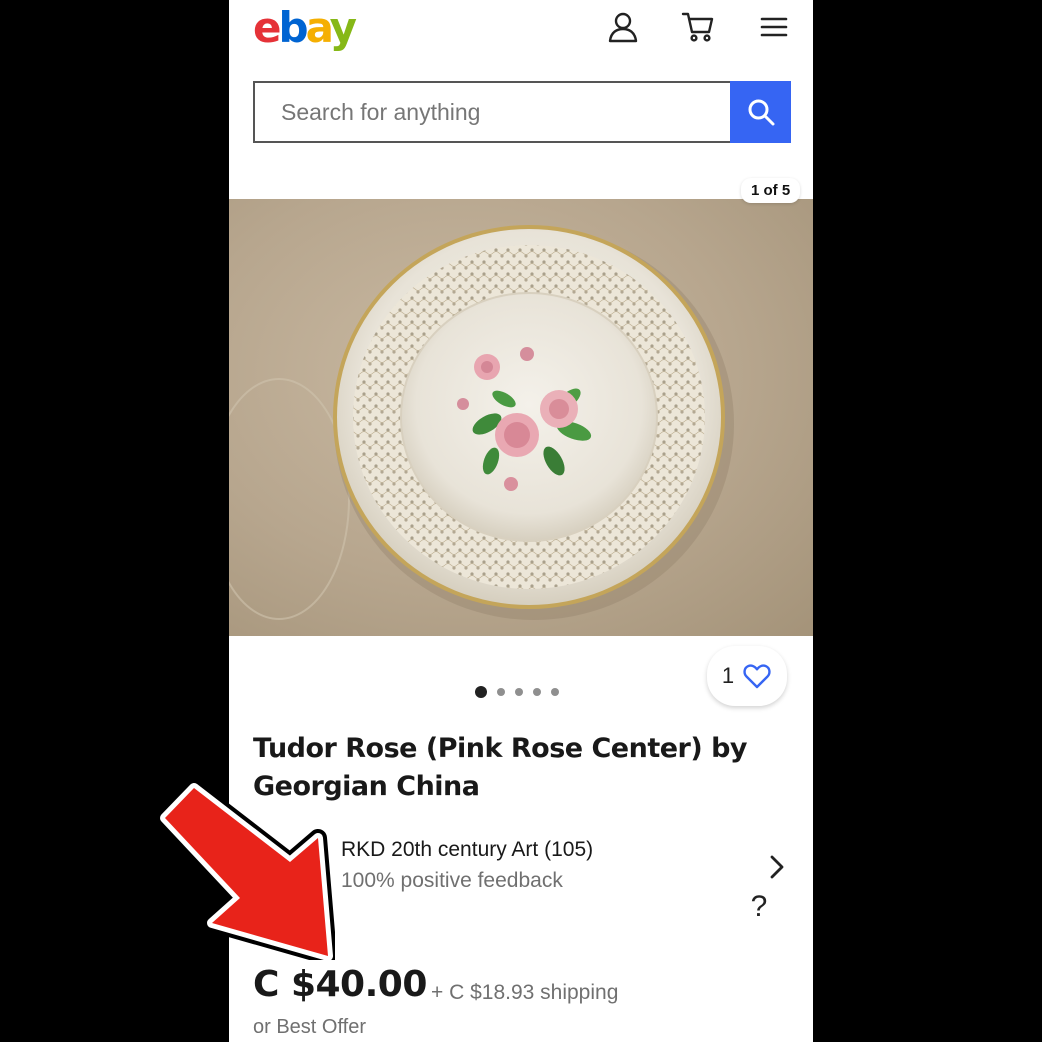 The height and width of the screenshot is (1042, 1042). What do you see at coordinates (319, 27) in the screenshot?
I see `logo-letter-a: a` at bounding box center [319, 27].